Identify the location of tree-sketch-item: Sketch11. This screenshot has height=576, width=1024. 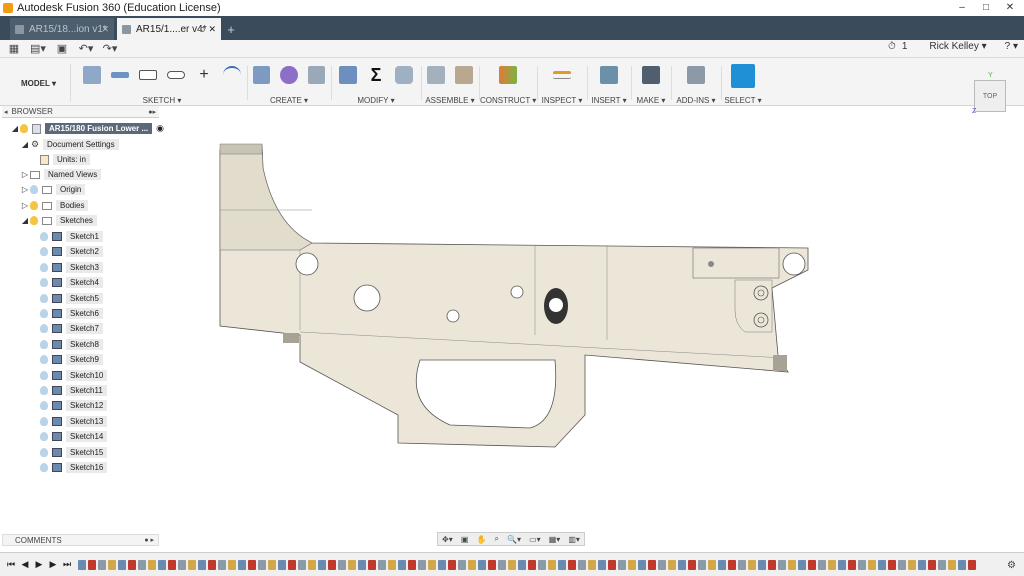
(73, 390).